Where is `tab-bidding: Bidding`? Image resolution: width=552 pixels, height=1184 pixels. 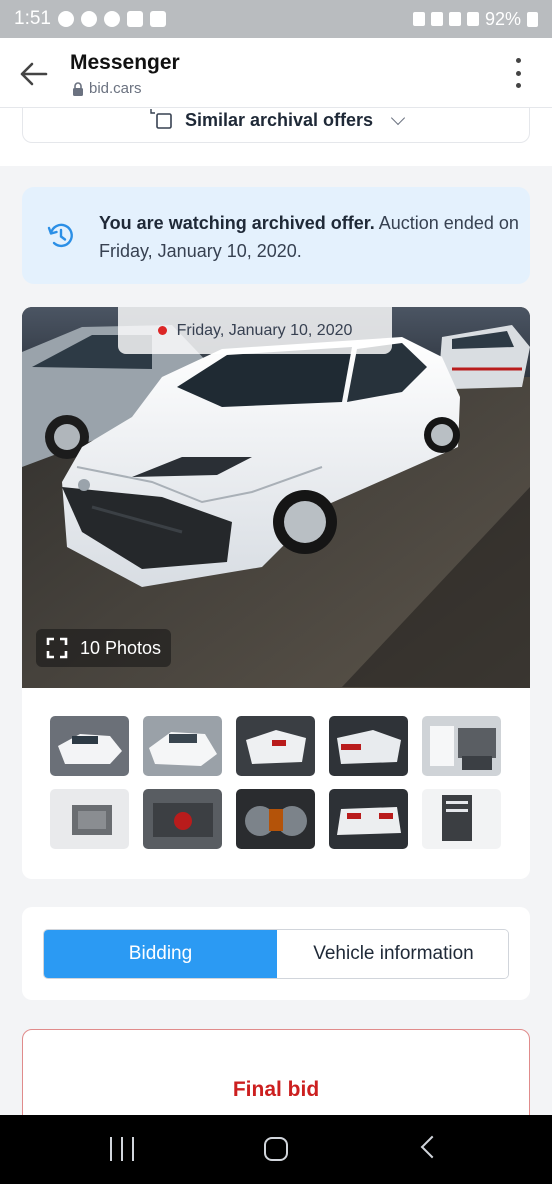
tab-bidding: Bidding is located at coordinates (160, 954).